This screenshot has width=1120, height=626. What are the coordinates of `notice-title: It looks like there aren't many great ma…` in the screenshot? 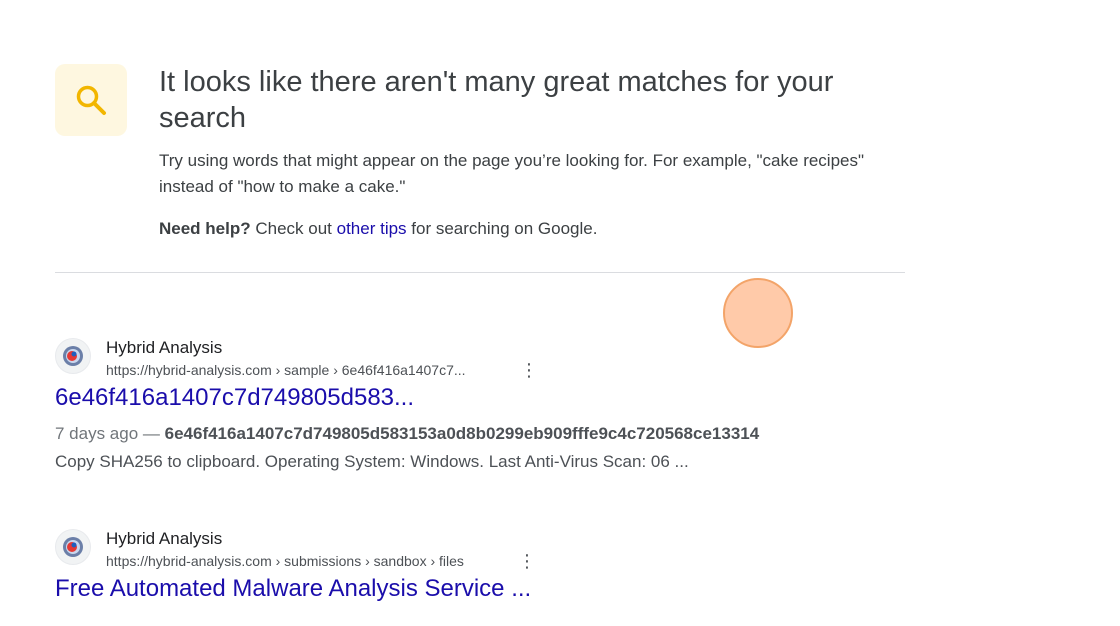 It's located at (496, 100).